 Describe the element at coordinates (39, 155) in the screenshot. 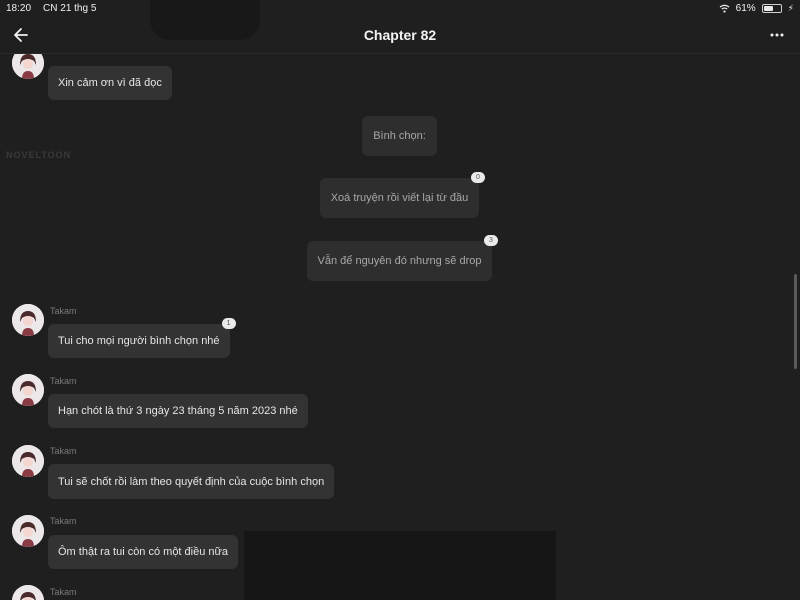

I see `watermark-text: NOVELTOON` at that location.